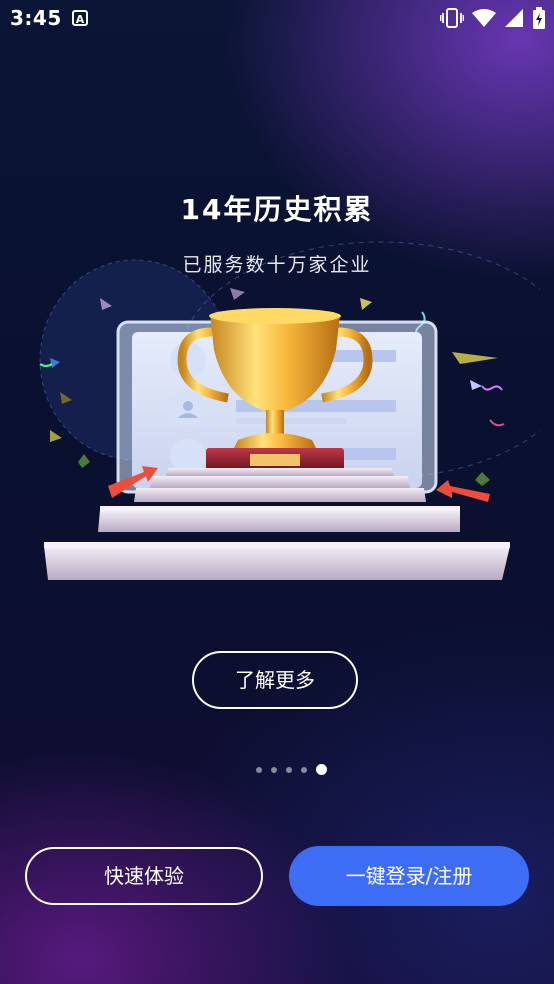  What do you see at coordinates (284, 769) in the screenshot?
I see `pager-dots` at bounding box center [284, 769].